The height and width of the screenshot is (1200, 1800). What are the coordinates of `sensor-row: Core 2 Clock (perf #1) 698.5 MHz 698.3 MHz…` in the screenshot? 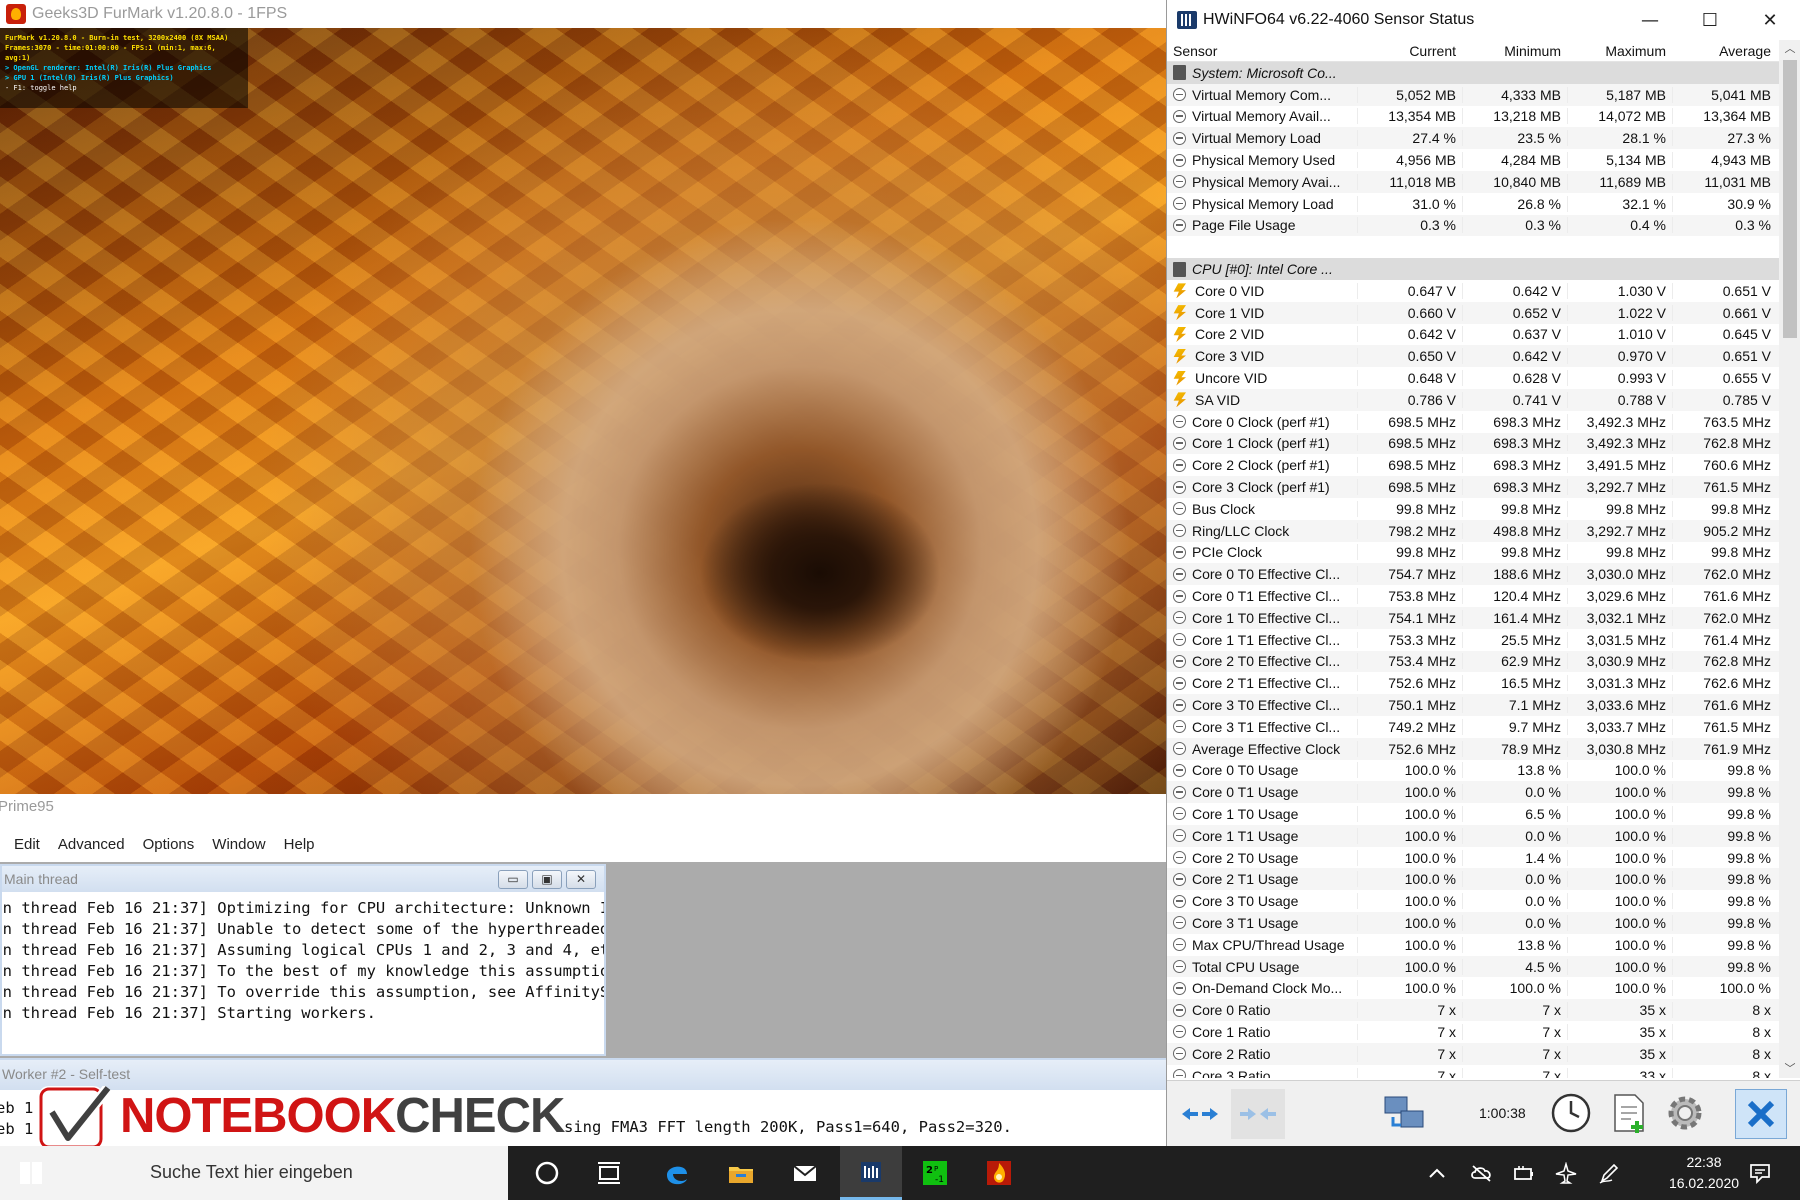 It's located at (1473, 465).